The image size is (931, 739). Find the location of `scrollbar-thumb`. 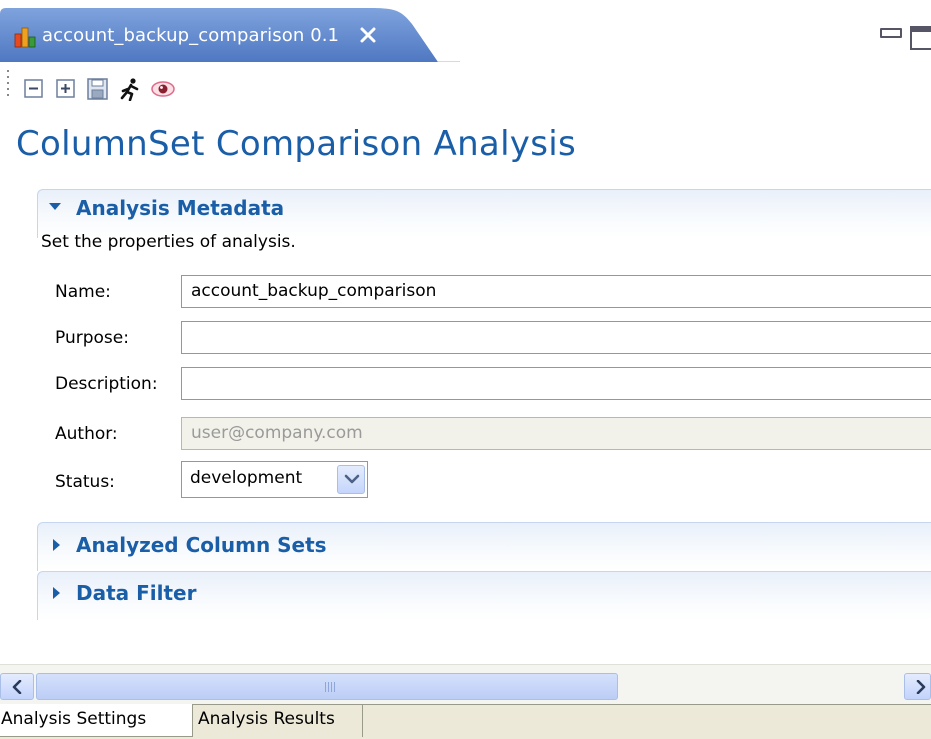

scrollbar-thumb is located at coordinates (327, 686).